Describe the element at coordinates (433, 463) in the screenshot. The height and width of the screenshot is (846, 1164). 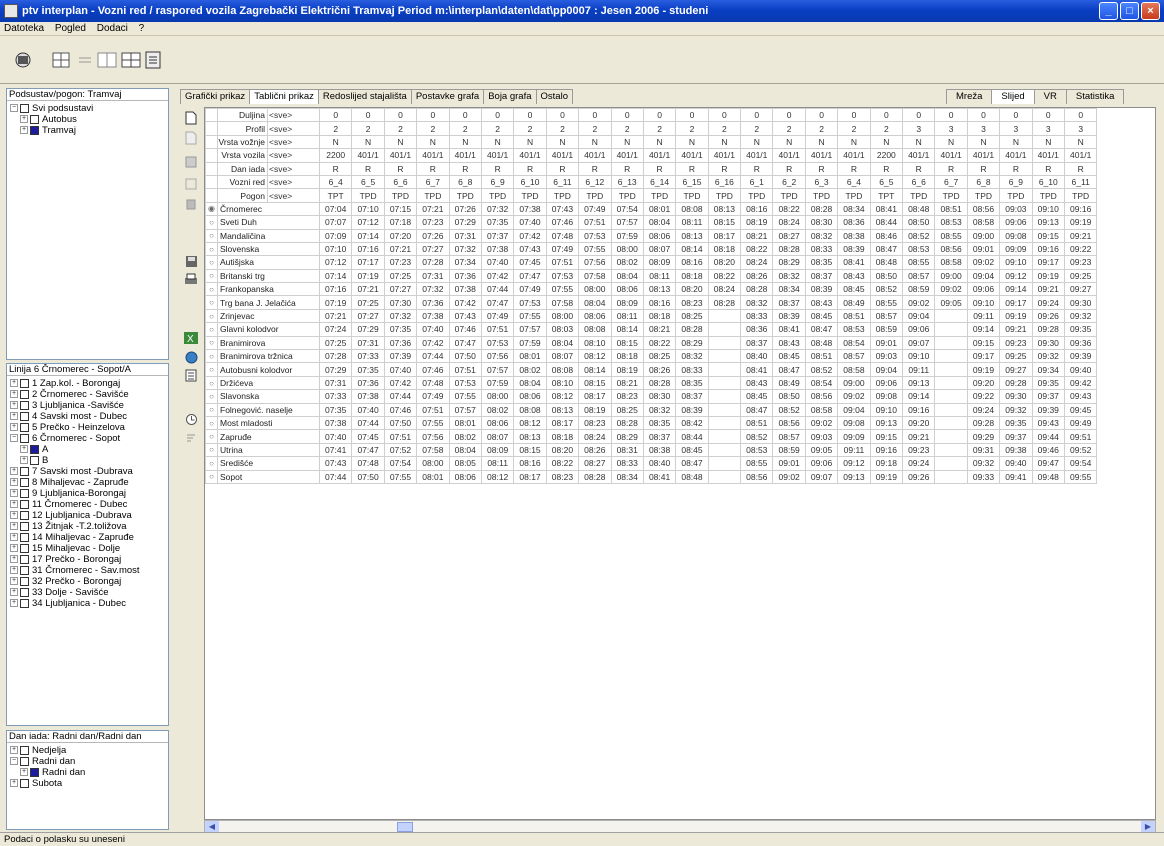
I see `time-cell: 08:00` at that location.